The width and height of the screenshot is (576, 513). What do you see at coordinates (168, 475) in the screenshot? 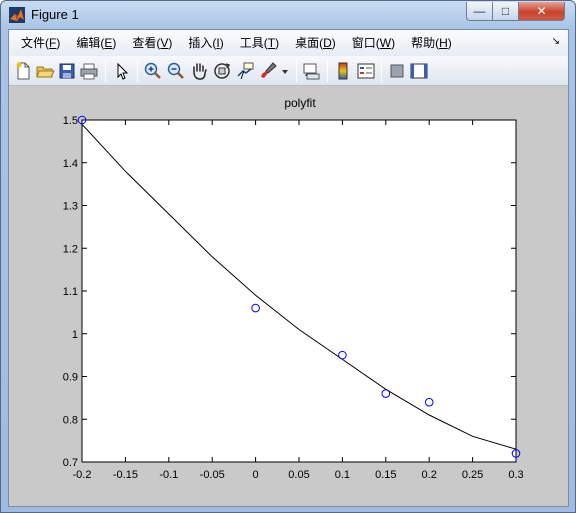
I see `x-tick-label: -0.1` at bounding box center [168, 475].